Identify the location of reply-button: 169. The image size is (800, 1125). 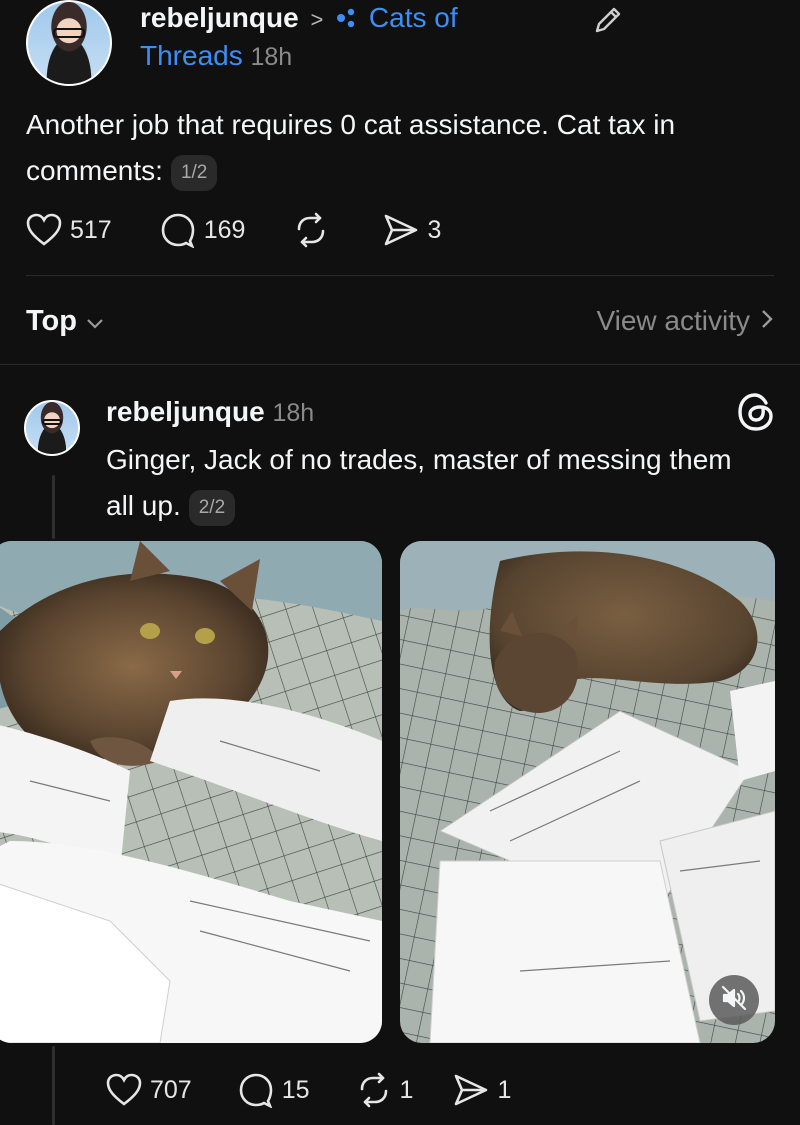
(203, 230).